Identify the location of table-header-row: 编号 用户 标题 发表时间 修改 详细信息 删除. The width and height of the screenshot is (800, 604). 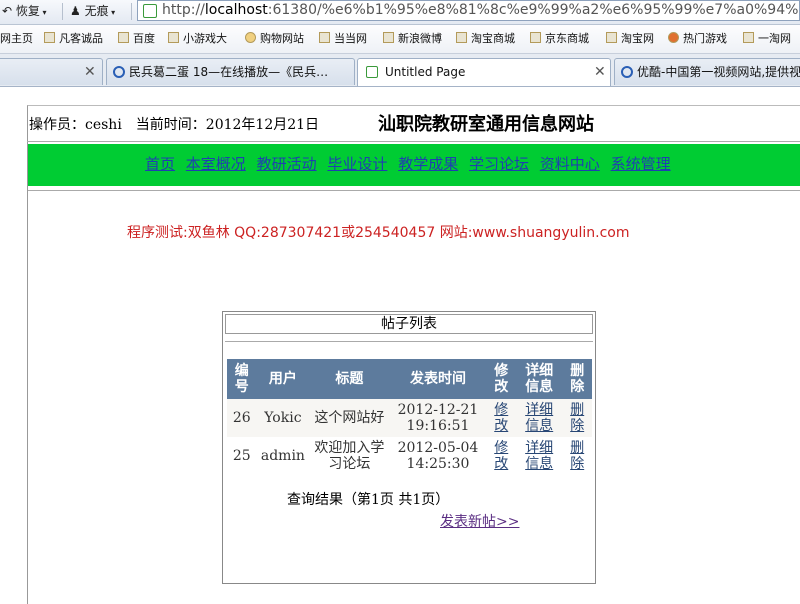
(409, 379).